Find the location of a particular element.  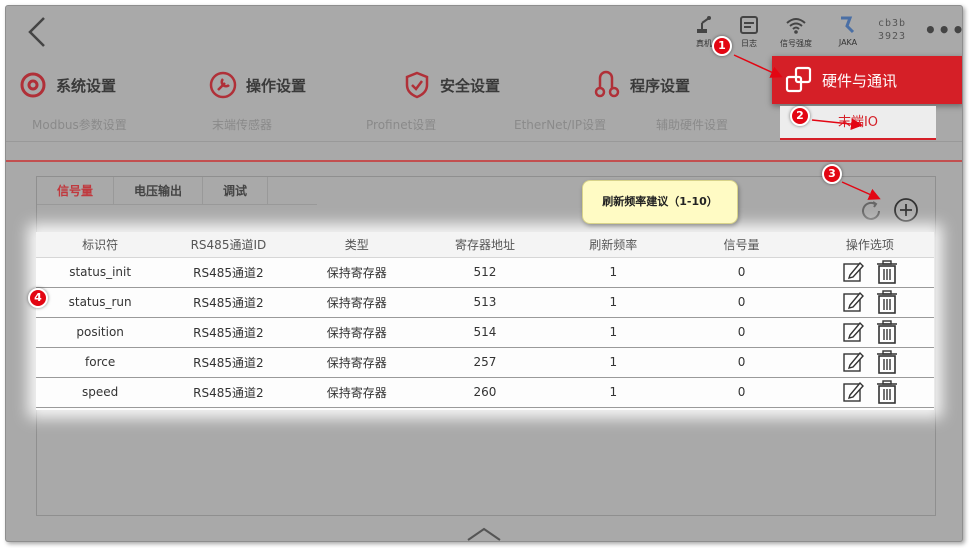

chevron-left-icon is located at coordinates (36, 32).